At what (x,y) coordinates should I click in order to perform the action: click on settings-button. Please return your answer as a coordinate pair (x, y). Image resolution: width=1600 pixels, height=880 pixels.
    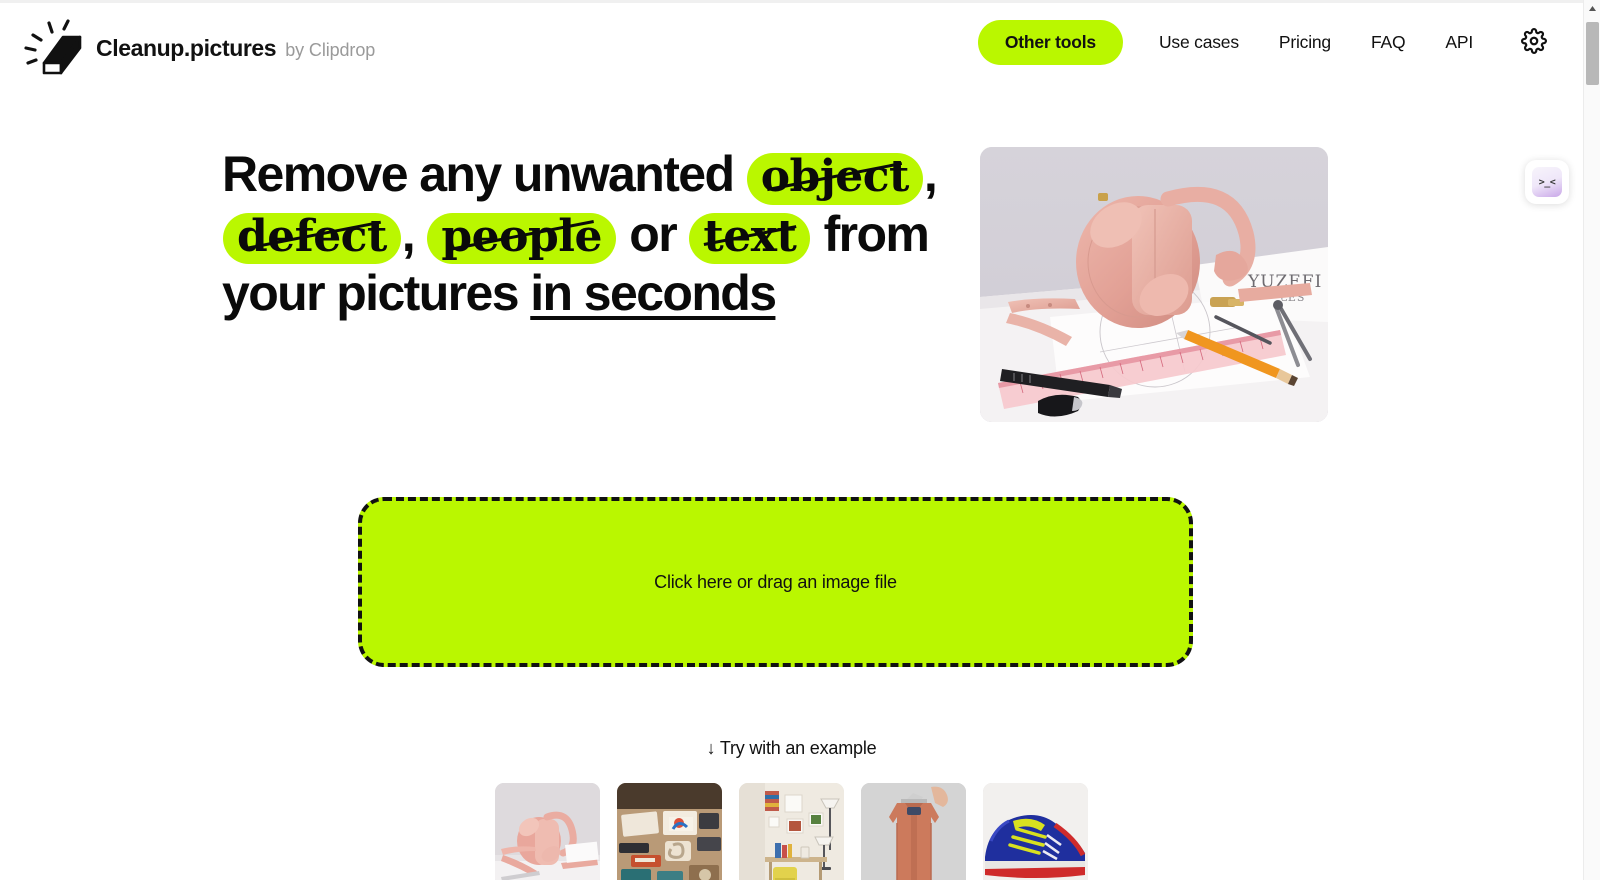
    Looking at the image, I should click on (1534, 43).